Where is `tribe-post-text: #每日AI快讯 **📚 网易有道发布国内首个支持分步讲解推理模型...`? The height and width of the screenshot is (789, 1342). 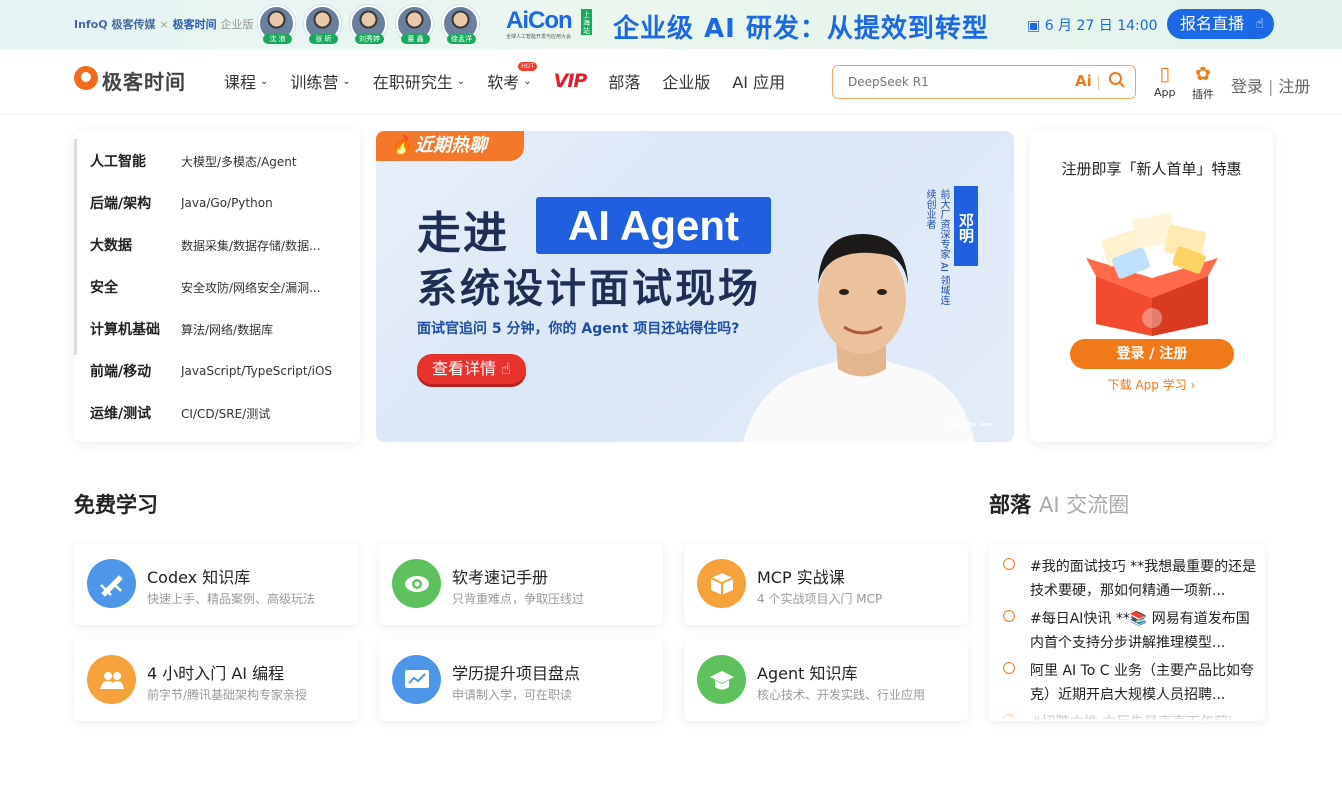 tribe-post-text: #每日AI快讯 **📚 网易有道发布国内首个支持分步讲解推理模型... is located at coordinates (1145, 631).